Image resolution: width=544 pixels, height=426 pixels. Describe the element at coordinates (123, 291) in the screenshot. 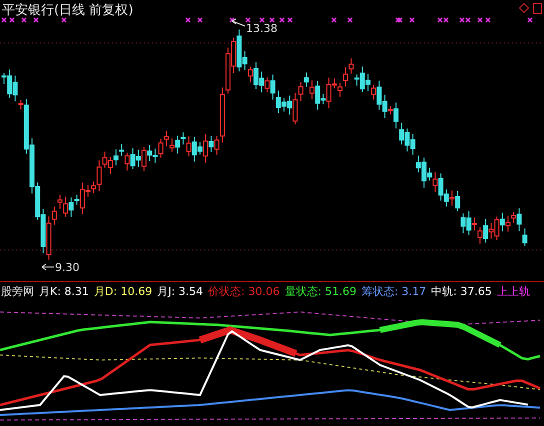

I see `indicator-value: 月D: 10.69` at that location.